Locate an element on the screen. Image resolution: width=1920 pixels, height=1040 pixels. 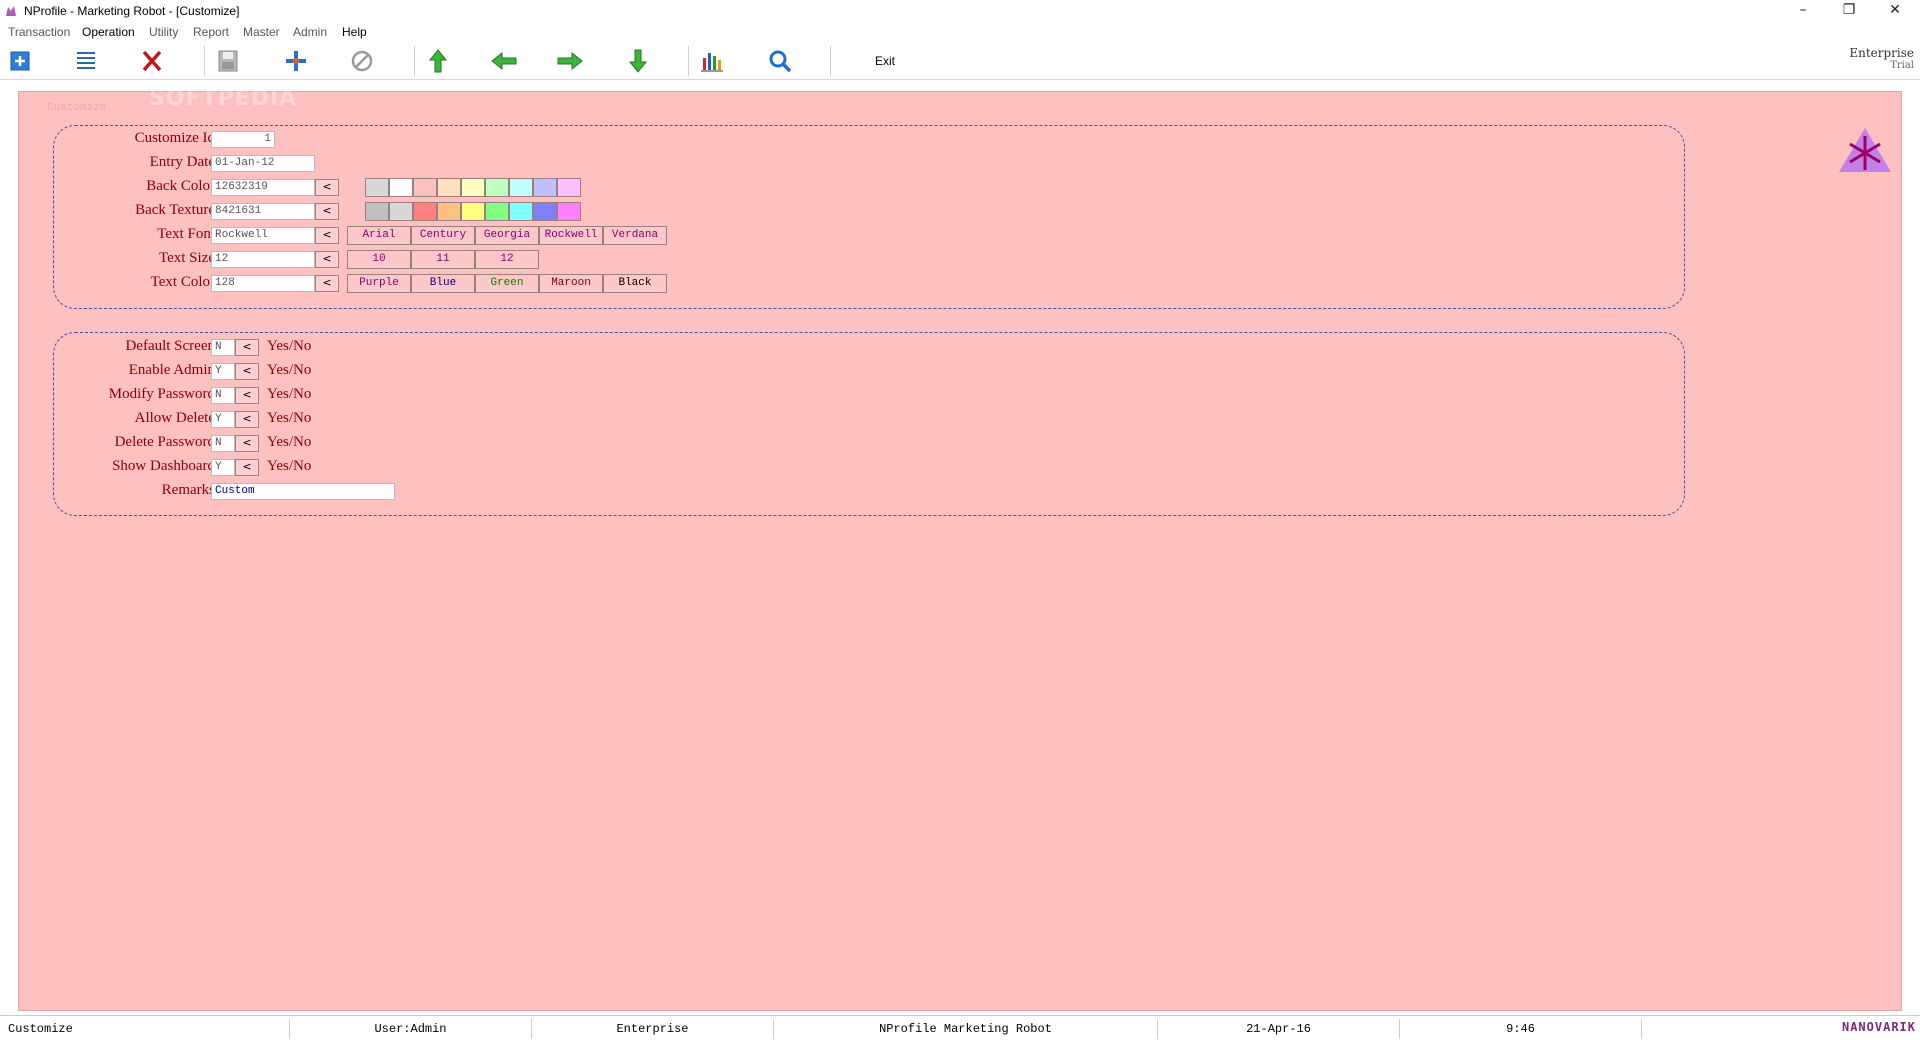
toolbar: Exit Enterprise Trial is located at coordinates (960, 61).